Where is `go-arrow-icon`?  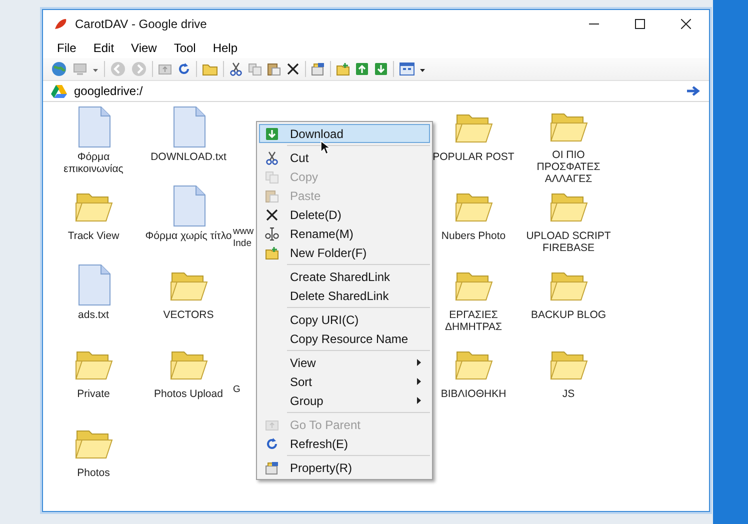
go-arrow-icon is located at coordinates (694, 91).